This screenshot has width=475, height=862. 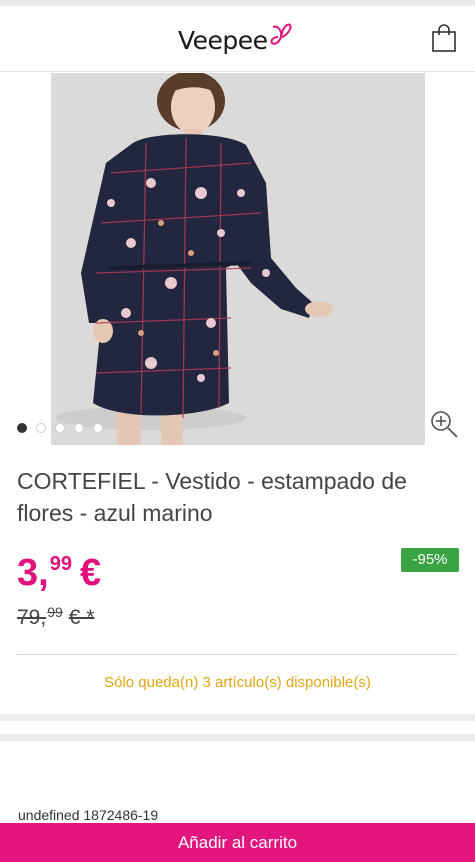 I want to click on logo-text: Veepee, so click(x=223, y=40).